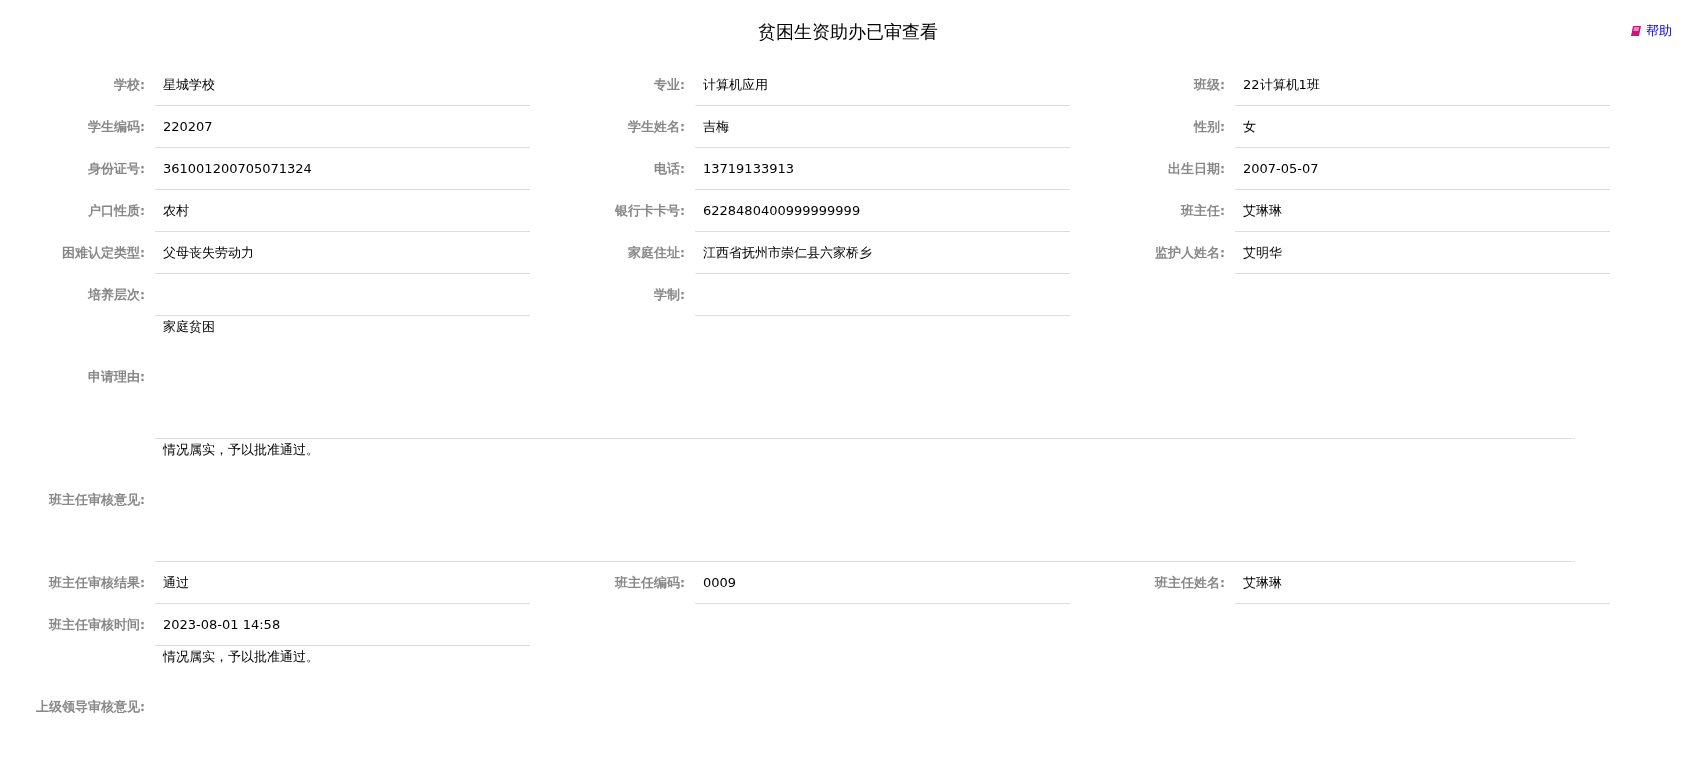 The height and width of the screenshot is (759, 1696). What do you see at coordinates (116, 295) in the screenshot?
I see `field-label: 培养层次:` at bounding box center [116, 295].